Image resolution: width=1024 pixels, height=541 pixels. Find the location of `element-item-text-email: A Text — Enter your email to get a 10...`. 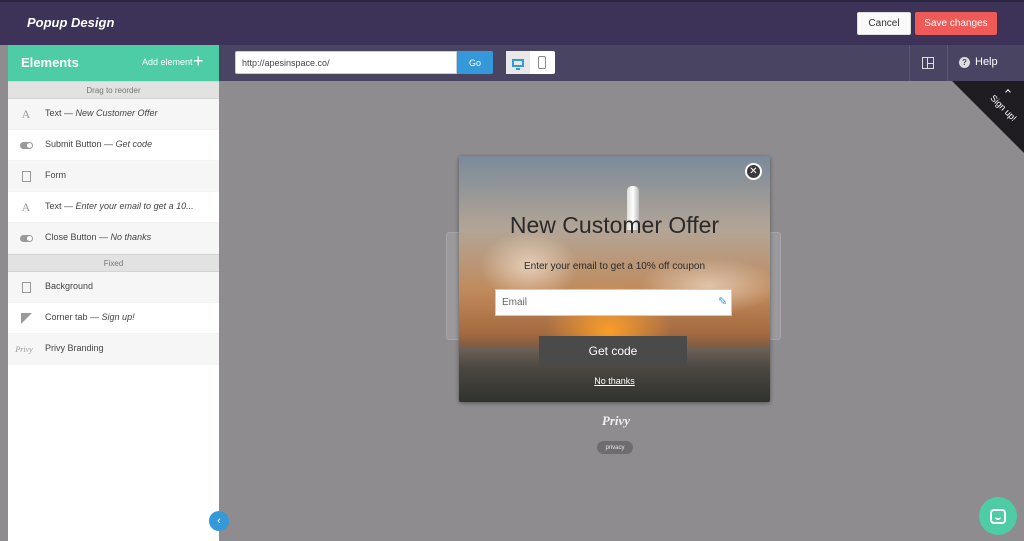

element-item-text-email: A Text — Enter your email to get a 10... is located at coordinates (113, 207).